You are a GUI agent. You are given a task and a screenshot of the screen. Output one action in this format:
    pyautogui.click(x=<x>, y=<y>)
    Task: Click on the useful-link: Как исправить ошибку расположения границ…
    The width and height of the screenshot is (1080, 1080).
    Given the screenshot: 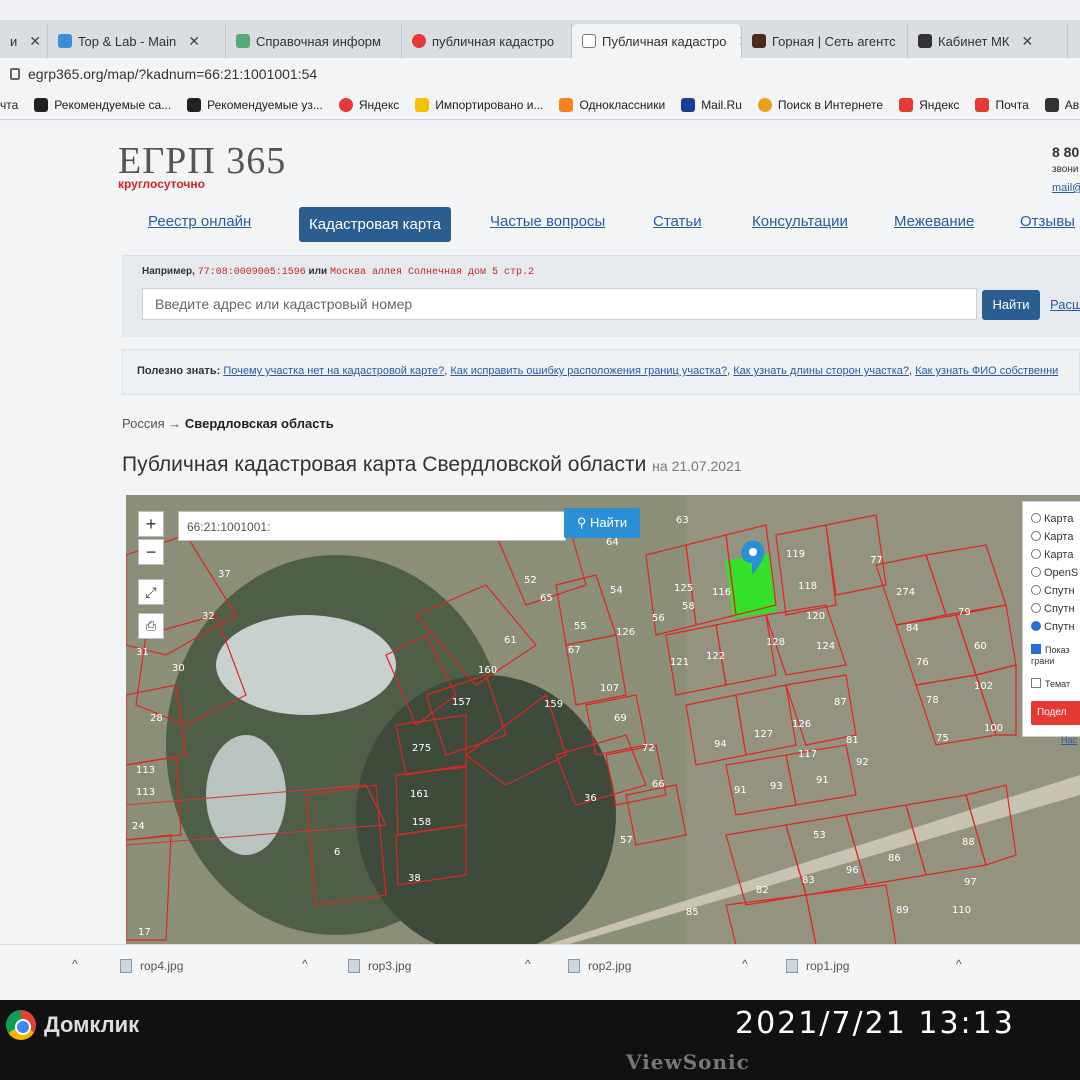 What is the action you would take?
    pyautogui.click(x=588, y=371)
    